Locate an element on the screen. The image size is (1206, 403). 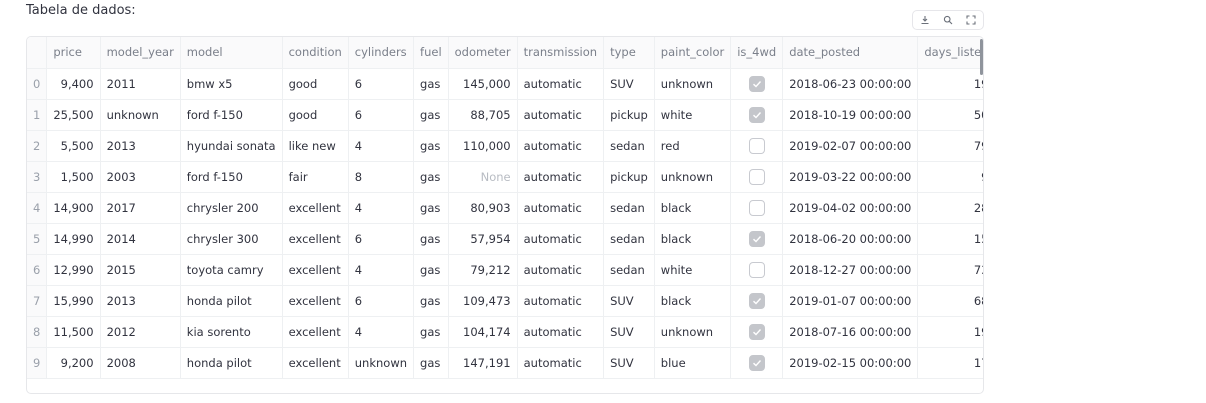
column-header-transmission: transmission is located at coordinates (561, 53).